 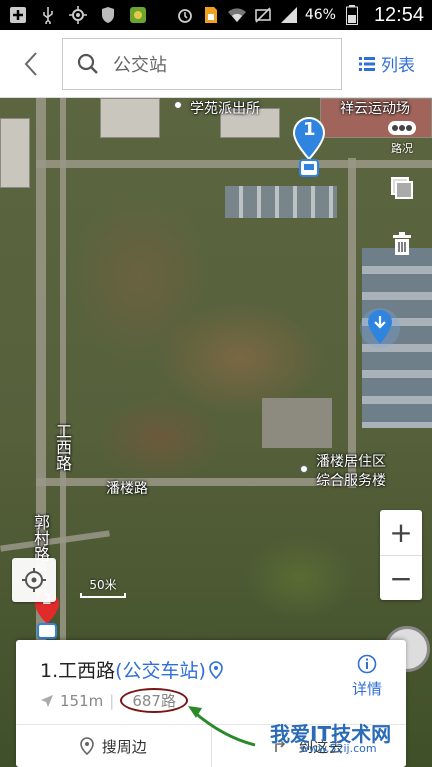 What do you see at coordinates (401, 577) in the screenshot?
I see `zoom-out-button: −` at bounding box center [401, 577].